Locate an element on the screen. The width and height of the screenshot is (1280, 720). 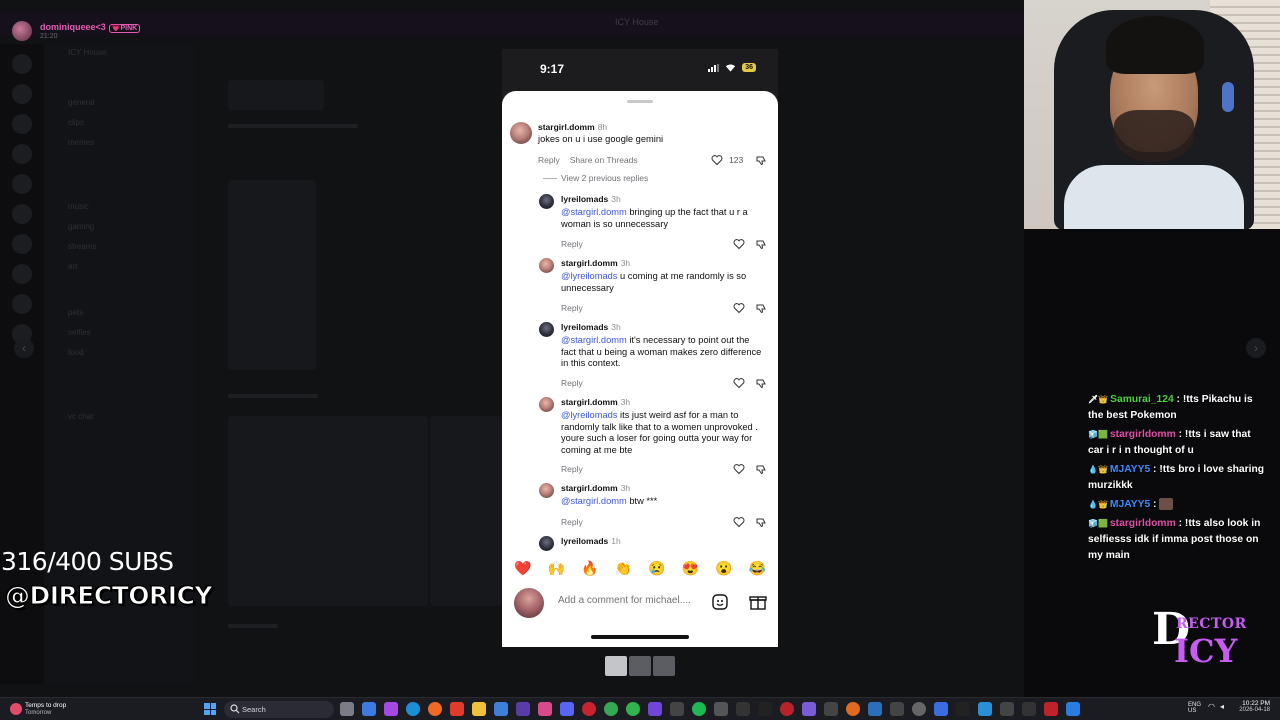
channel-item: clips is located at coordinates (76, 122).